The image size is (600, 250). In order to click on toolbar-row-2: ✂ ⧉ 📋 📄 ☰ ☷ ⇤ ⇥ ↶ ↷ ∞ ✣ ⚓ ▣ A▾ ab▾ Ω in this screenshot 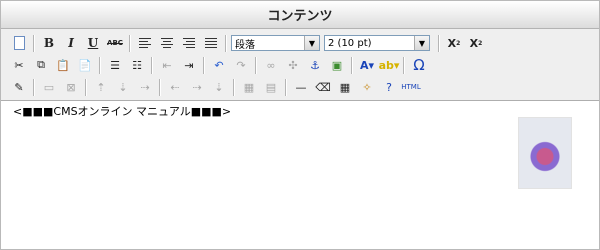, I will do `click(219, 65)`.